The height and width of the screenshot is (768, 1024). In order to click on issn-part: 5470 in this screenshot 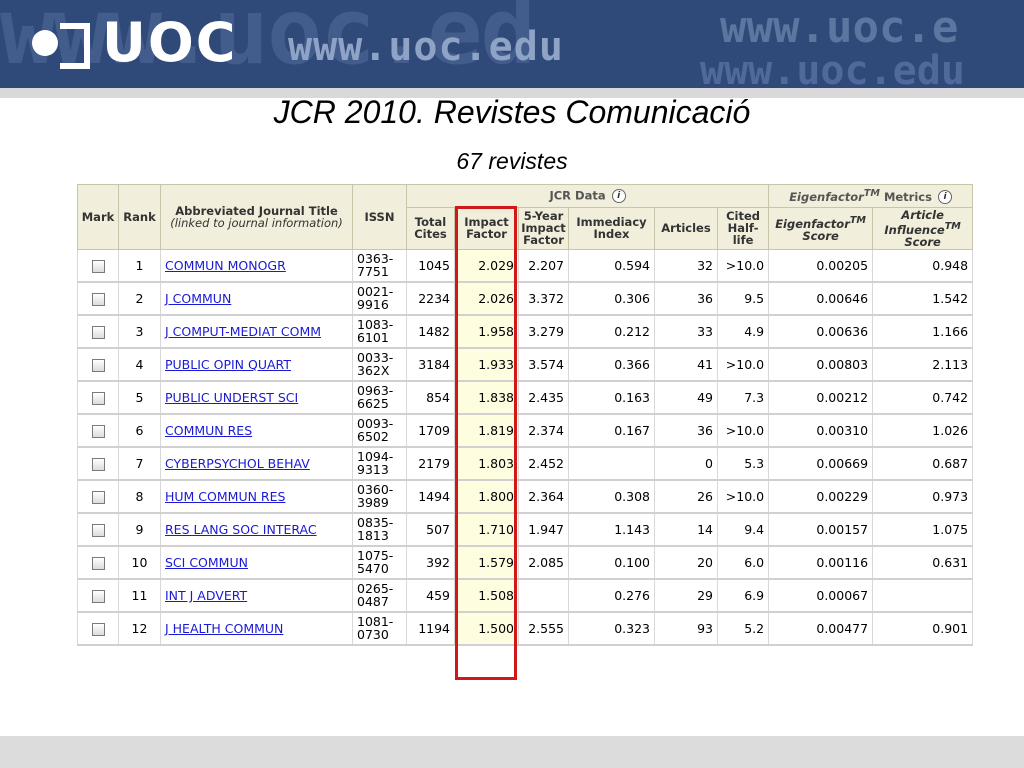, I will do `click(373, 569)`.